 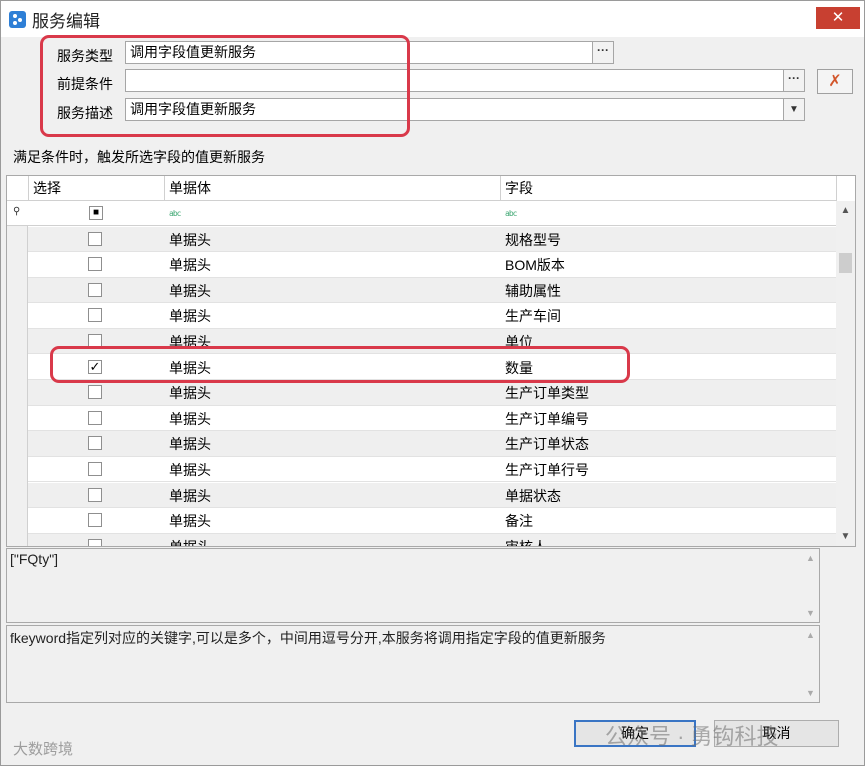 What do you see at coordinates (511, 213) in the screenshot?
I see `filter-field-abc-icon: abc` at bounding box center [511, 213].